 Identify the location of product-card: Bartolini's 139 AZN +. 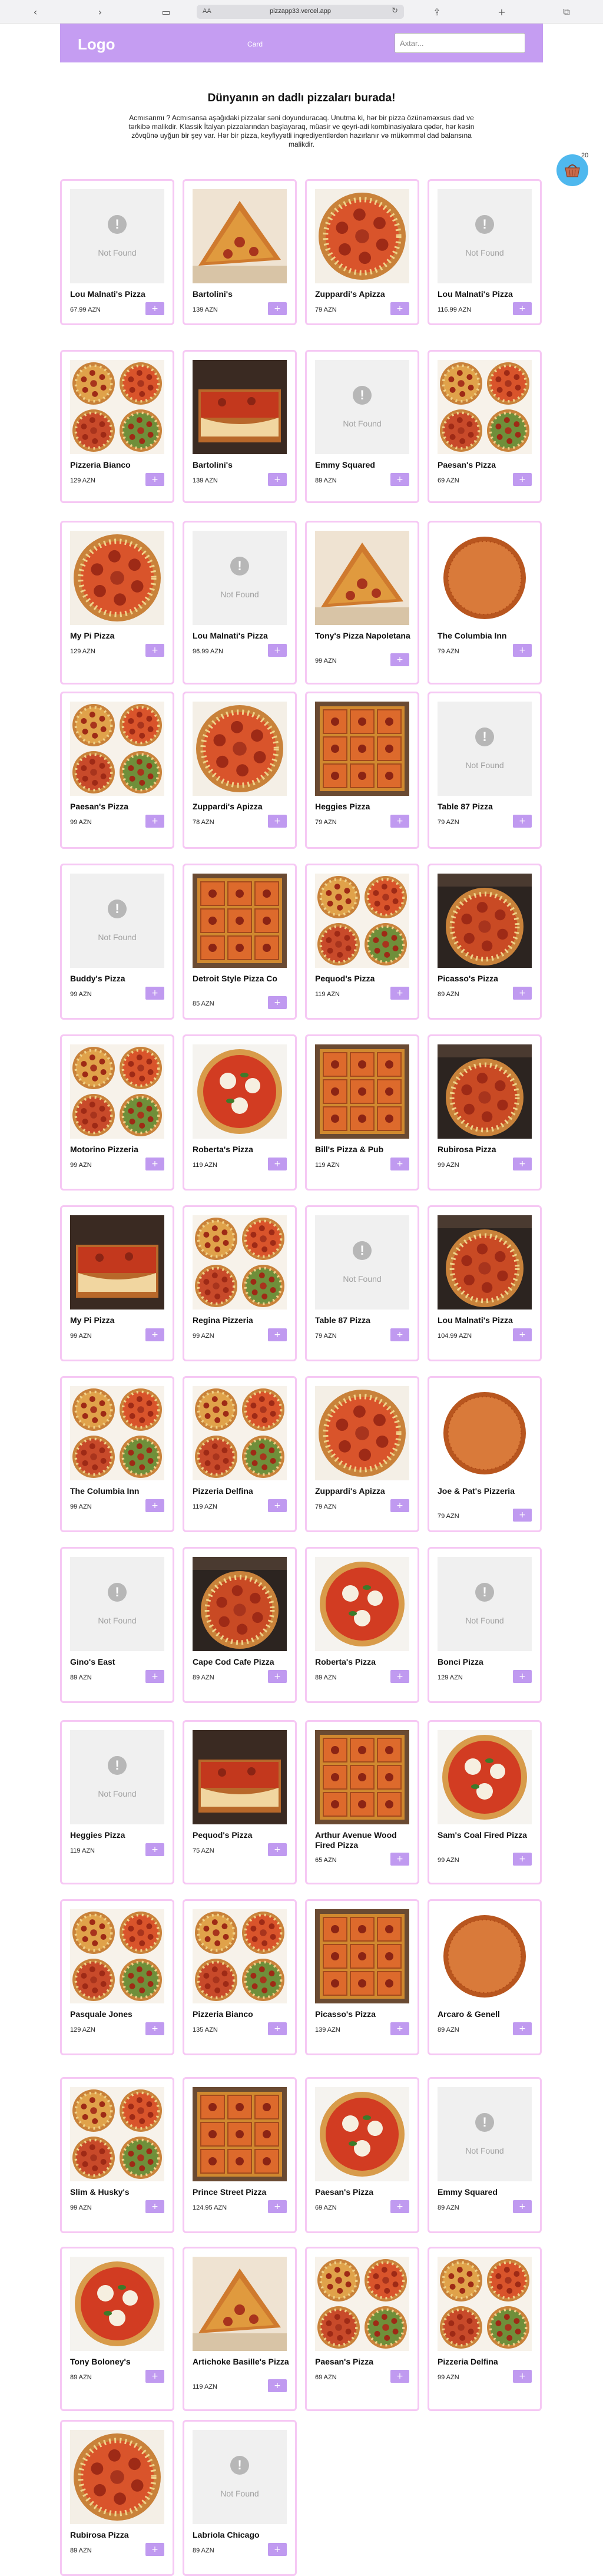
(240, 252).